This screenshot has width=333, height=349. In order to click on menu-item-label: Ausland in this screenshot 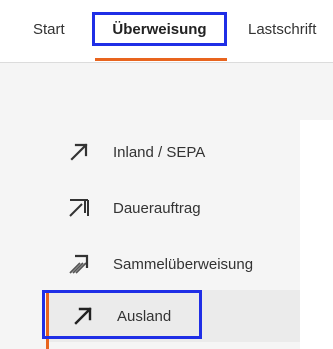, I will do `click(144, 316)`.